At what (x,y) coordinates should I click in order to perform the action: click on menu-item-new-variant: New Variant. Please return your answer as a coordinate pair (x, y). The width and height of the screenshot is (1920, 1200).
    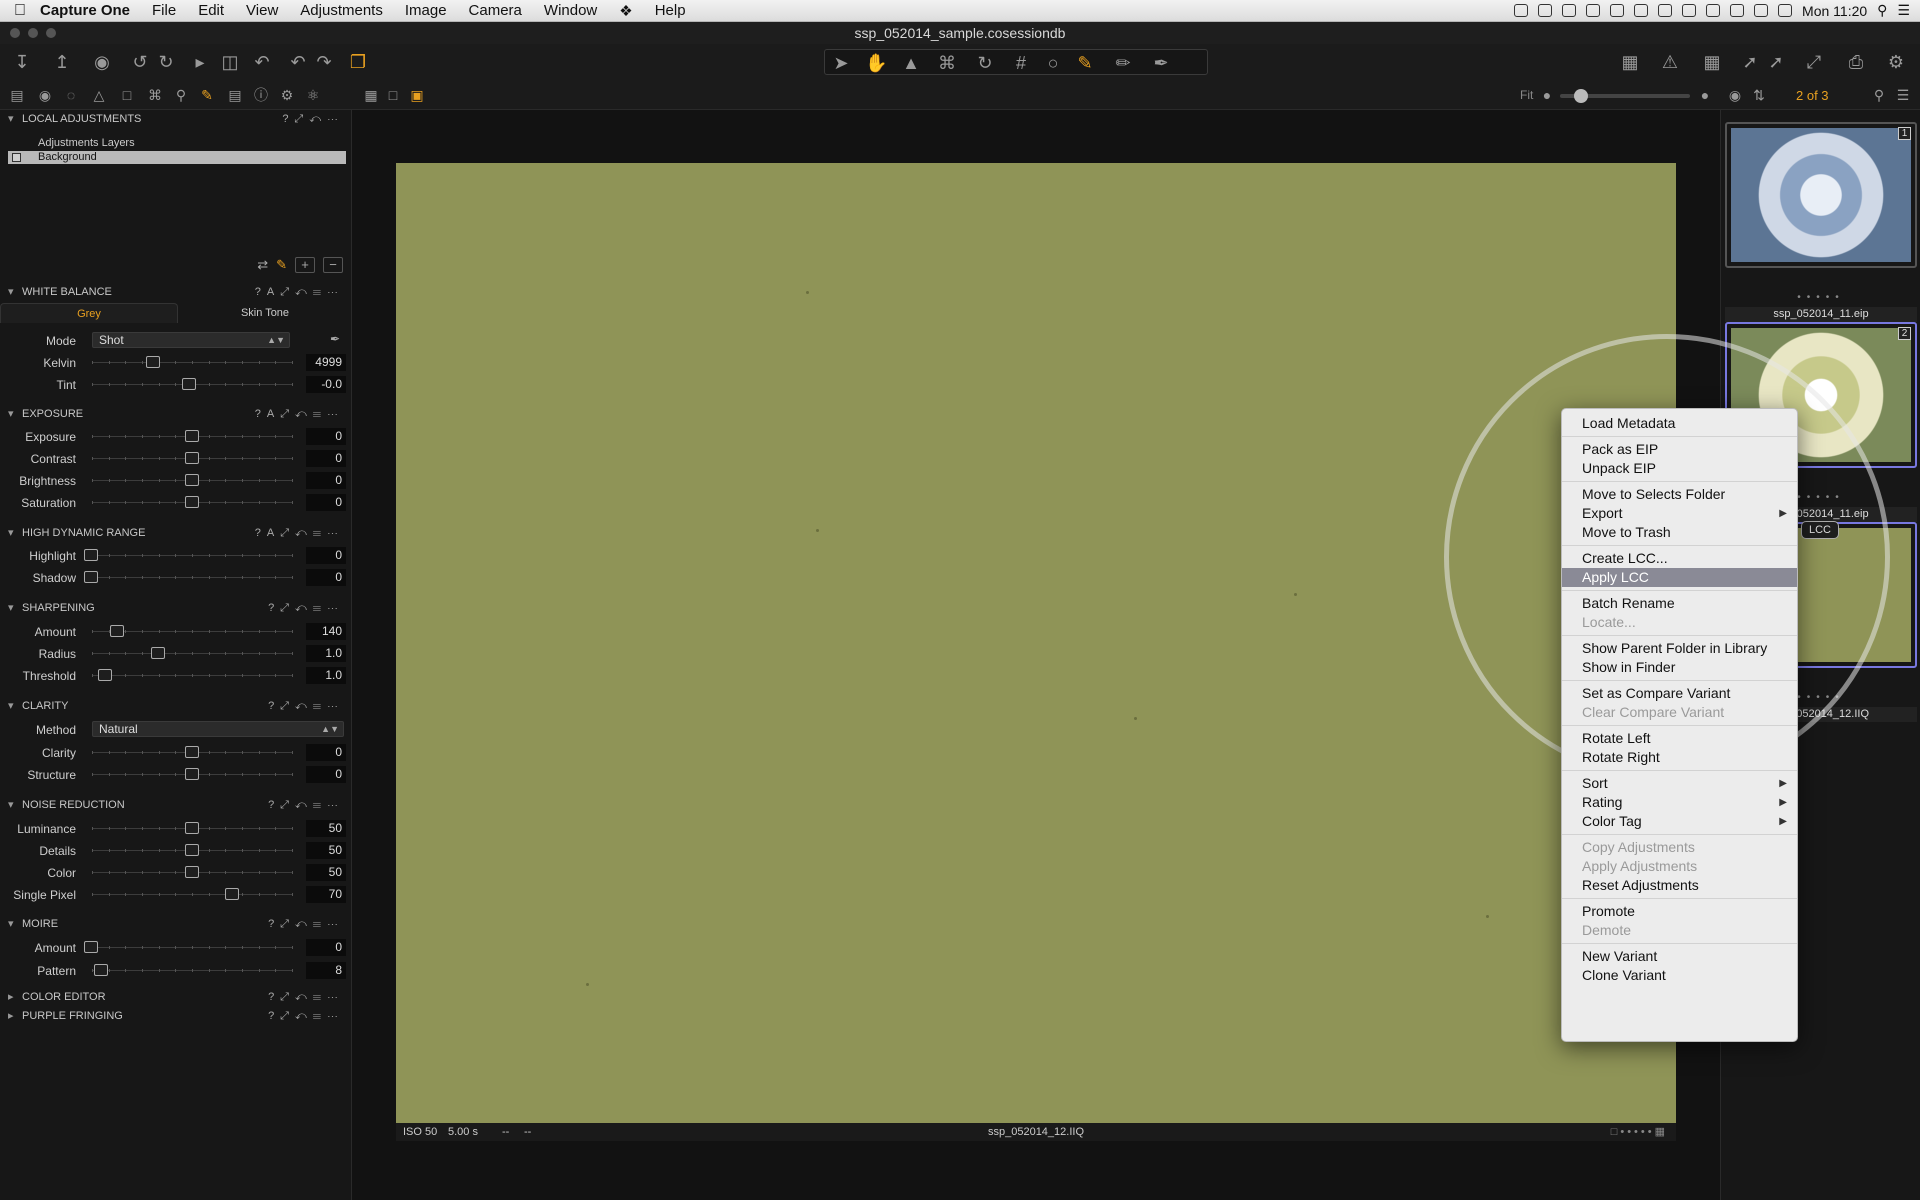
    Looking at the image, I should click on (1679, 956).